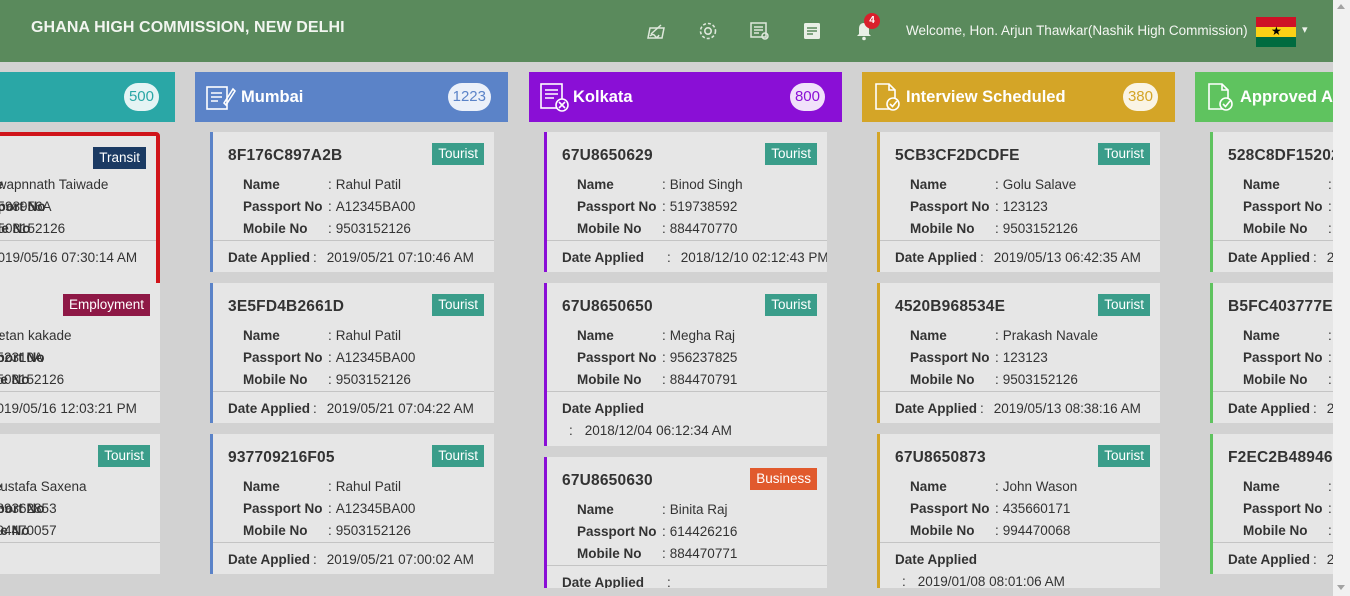 The width and height of the screenshot is (1350, 596). What do you see at coordinates (603, 408) in the screenshot?
I see `field-label-date-applied: Date Applied` at bounding box center [603, 408].